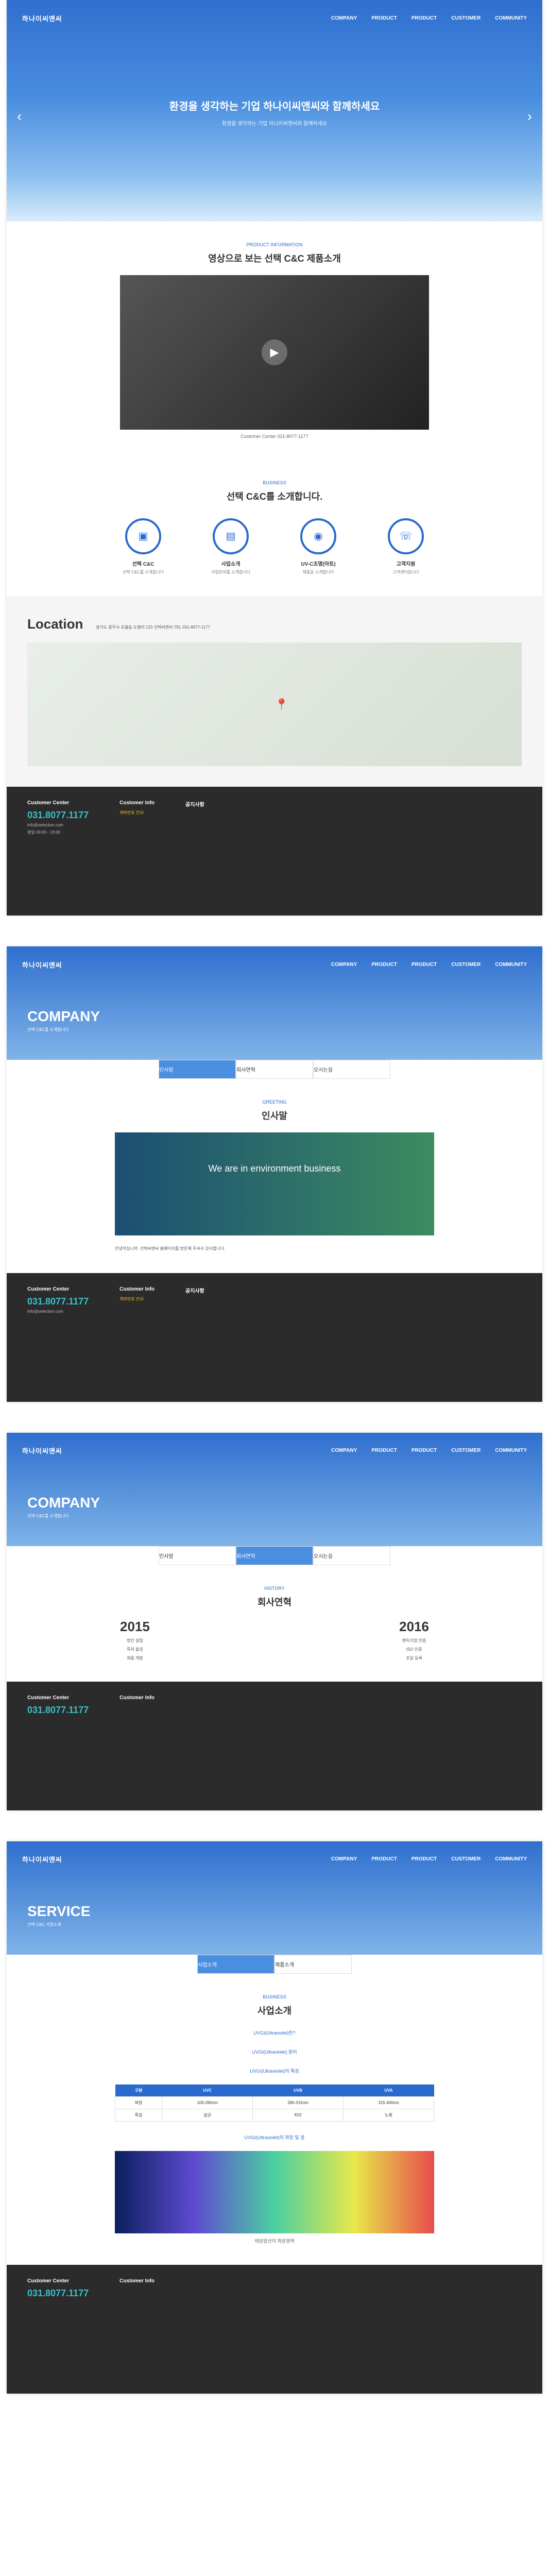 The image size is (549, 2576). What do you see at coordinates (137, 851) in the screenshot?
I see `footer-bank: Customer Info 계좌번호 안내` at bounding box center [137, 851].